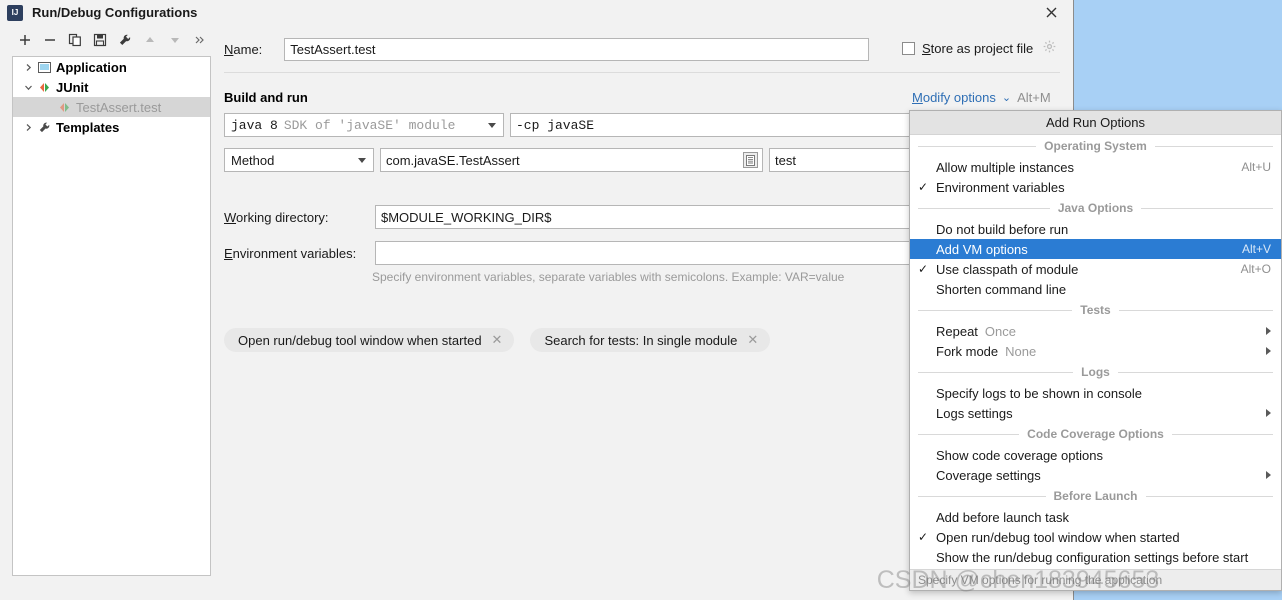 This screenshot has height=600, width=1282. I want to click on menu-item-add-vm-options: Add VM options Alt+V, so click(1095, 249).